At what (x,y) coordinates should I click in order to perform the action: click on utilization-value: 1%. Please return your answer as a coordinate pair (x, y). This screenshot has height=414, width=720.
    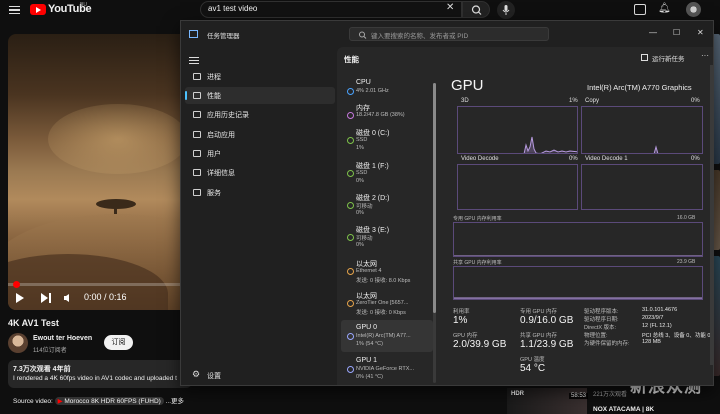
    Looking at the image, I should click on (460, 320).